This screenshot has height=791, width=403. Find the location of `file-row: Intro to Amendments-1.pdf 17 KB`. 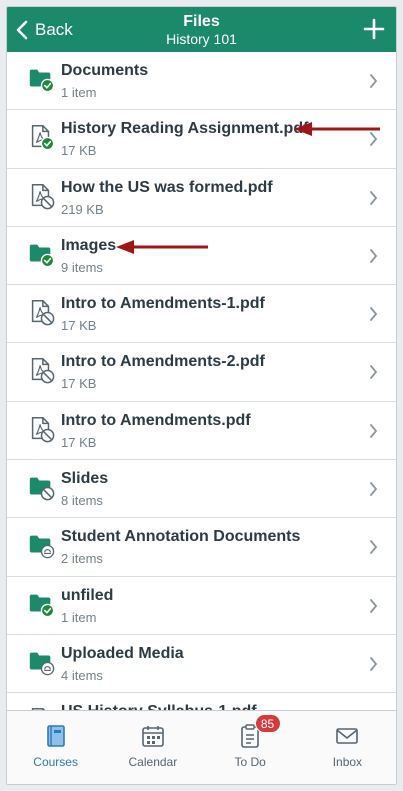

file-row: Intro to Amendments-1.pdf 17 KB is located at coordinates (201, 314).